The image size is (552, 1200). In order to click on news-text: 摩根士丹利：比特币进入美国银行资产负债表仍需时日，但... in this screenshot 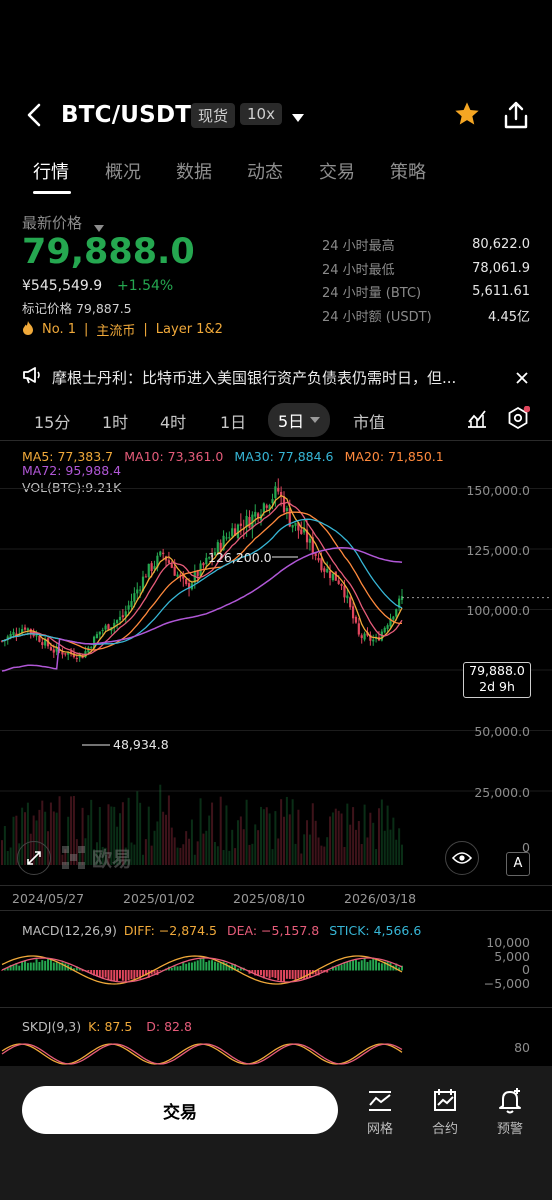, I will do `click(277, 377)`.